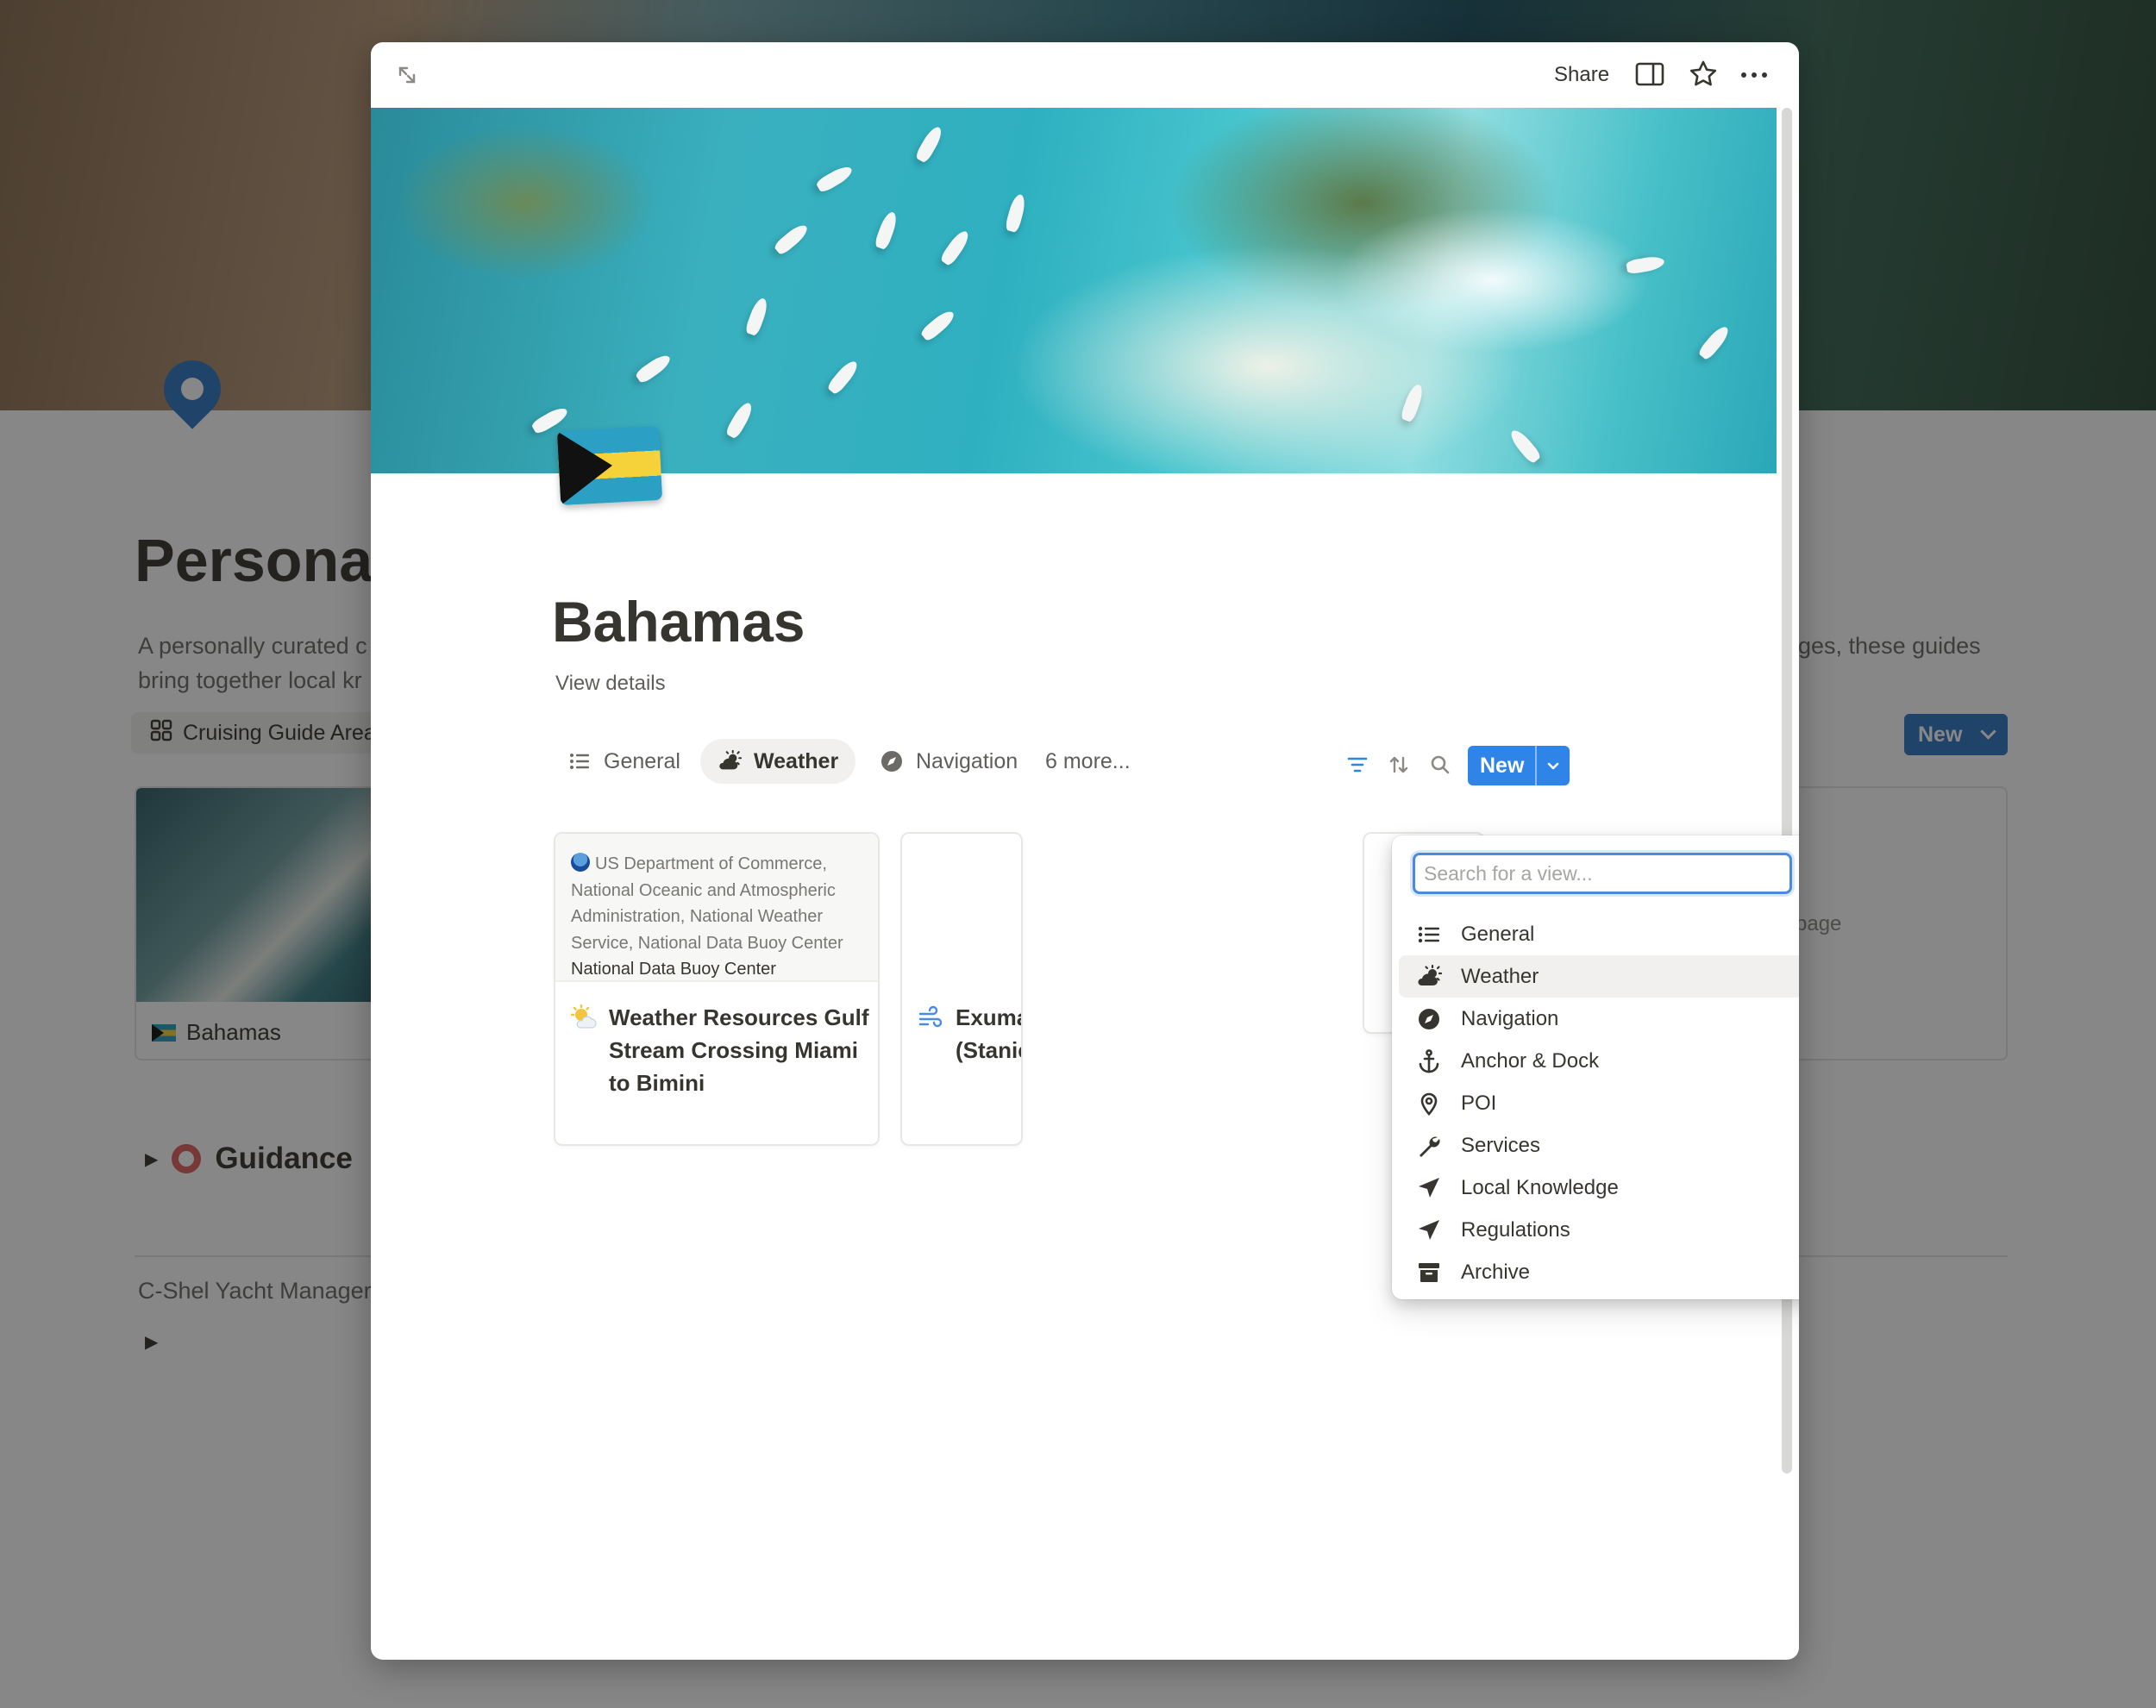  Describe the element at coordinates (1510, 1018) in the screenshot. I see `view-item-label: Navigation` at that location.